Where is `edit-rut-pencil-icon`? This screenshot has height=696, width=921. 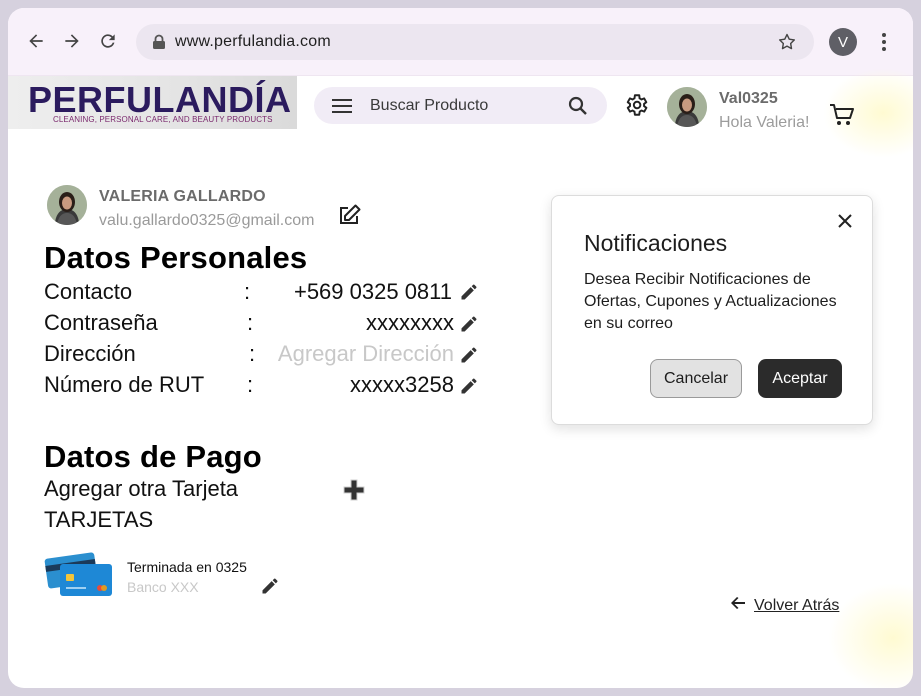 edit-rut-pencil-icon is located at coordinates (469, 386).